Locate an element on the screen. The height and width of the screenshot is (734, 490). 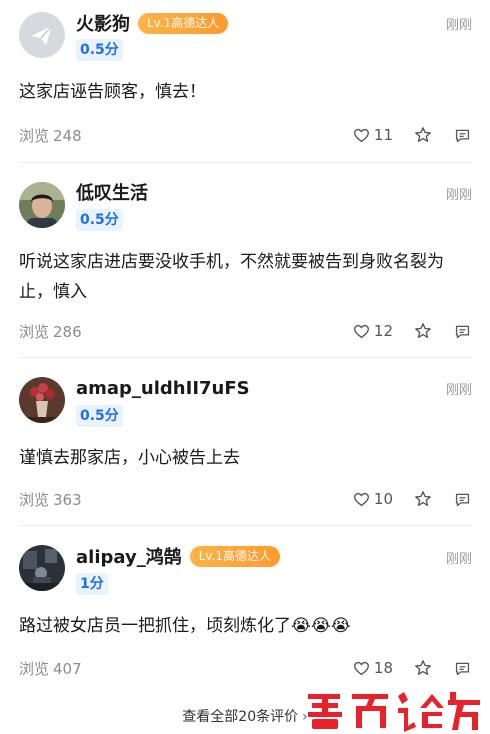
username: alipay_鸿鹄 is located at coordinates (129, 556).